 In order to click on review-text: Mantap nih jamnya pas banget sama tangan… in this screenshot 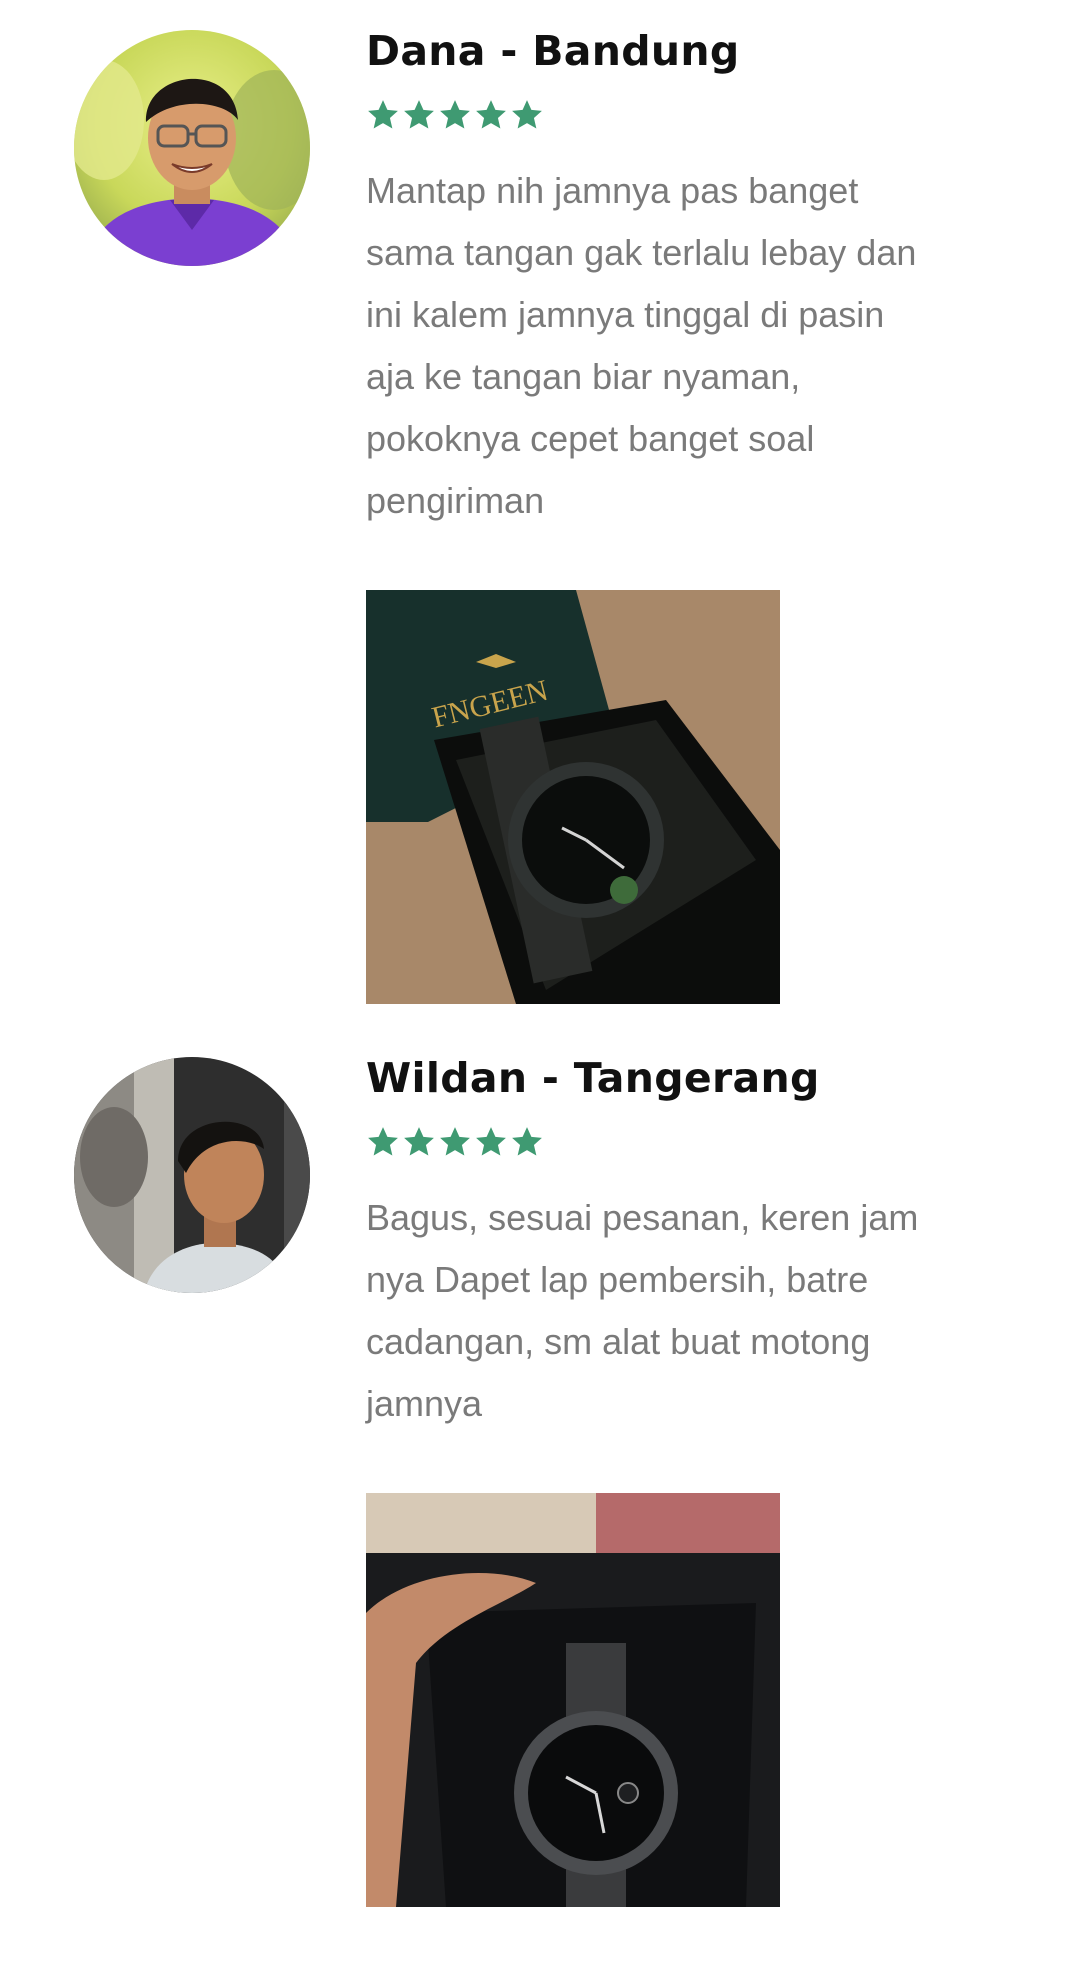, I will do `click(641, 345)`.